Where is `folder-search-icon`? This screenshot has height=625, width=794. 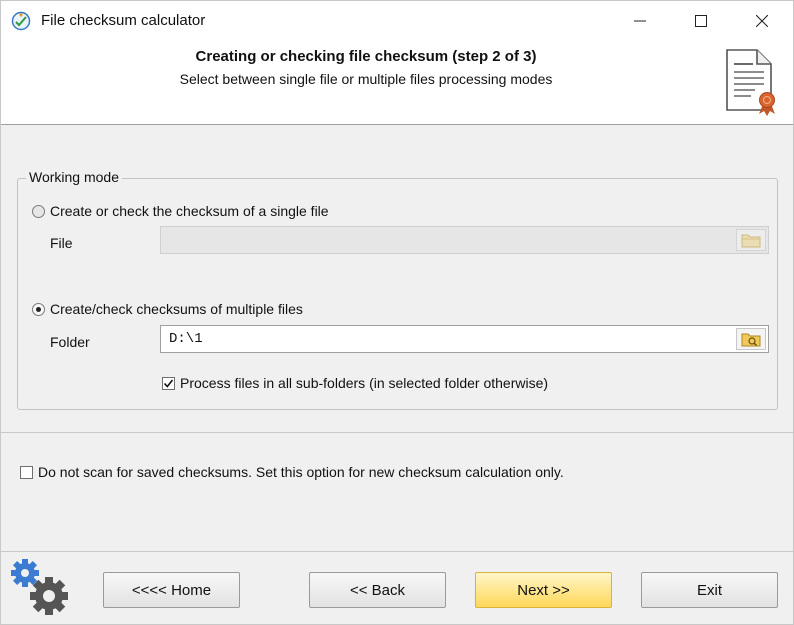
folder-search-icon is located at coordinates (751, 340).